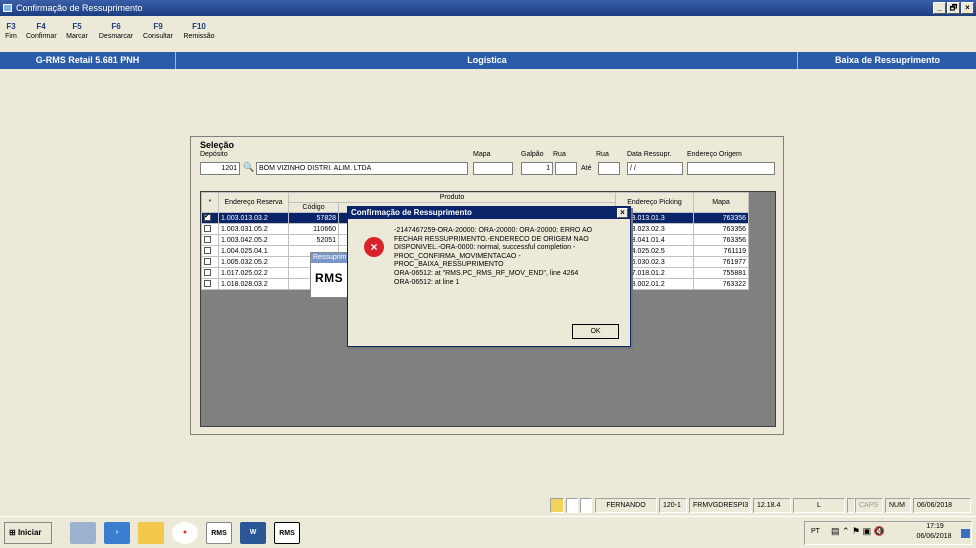  I want to click on fkey-marcar: F5 Marcar, so click(77, 34).